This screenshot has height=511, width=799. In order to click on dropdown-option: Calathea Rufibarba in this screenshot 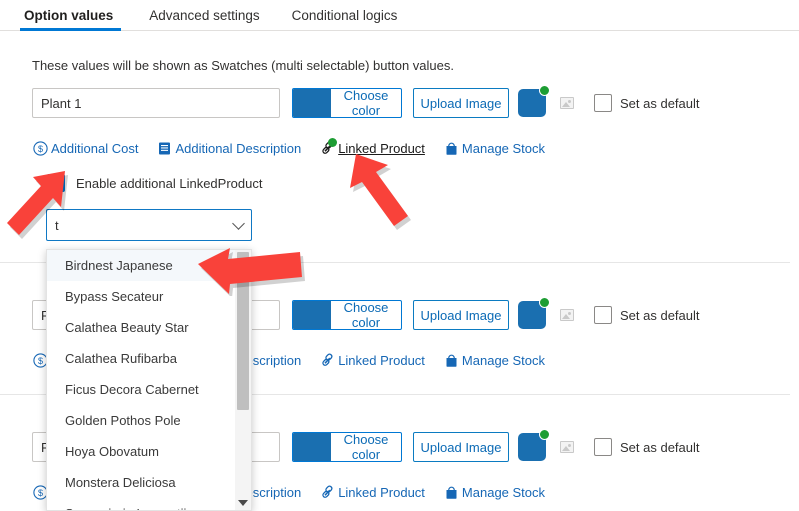, I will do `click(142, 358)`.